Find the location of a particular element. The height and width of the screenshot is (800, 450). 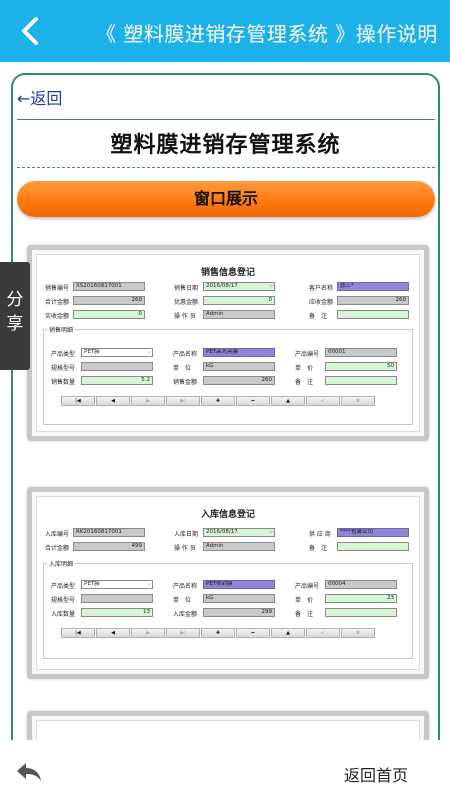

amount-field: 260 is located at coordinates (239, 380).